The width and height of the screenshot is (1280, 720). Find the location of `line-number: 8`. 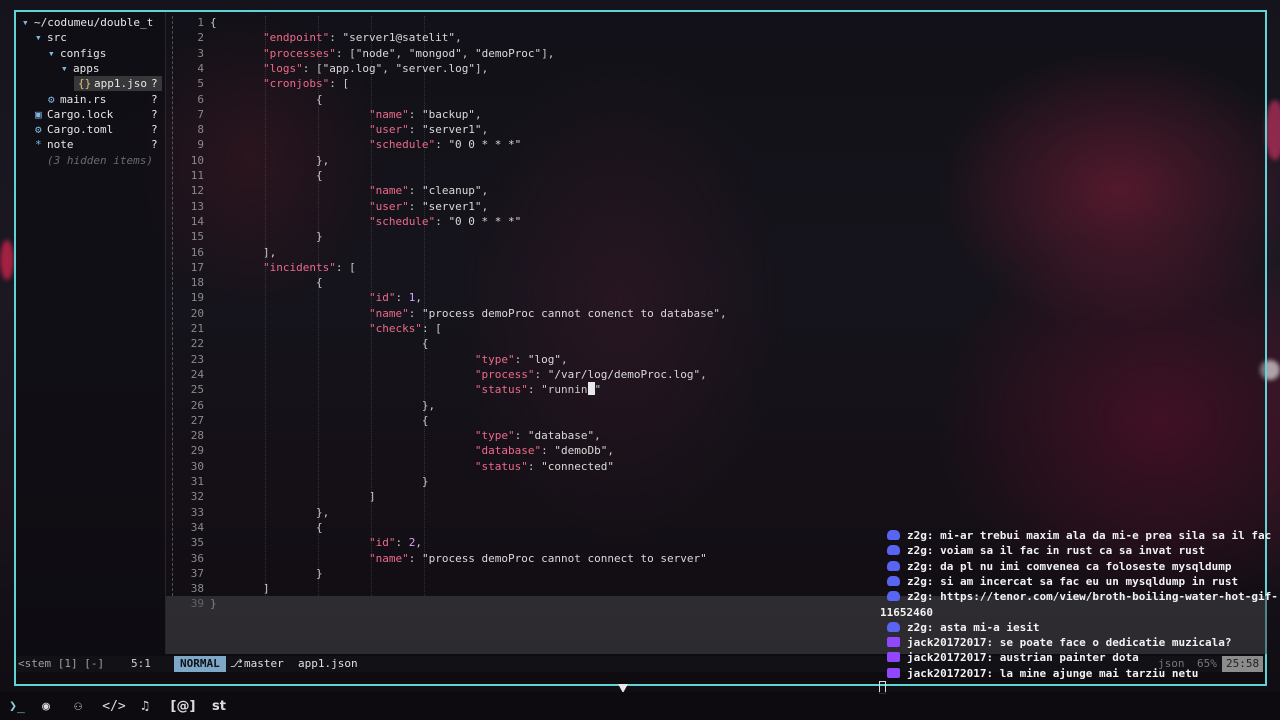

line-number: 8 is located at coordinates (200, 130).